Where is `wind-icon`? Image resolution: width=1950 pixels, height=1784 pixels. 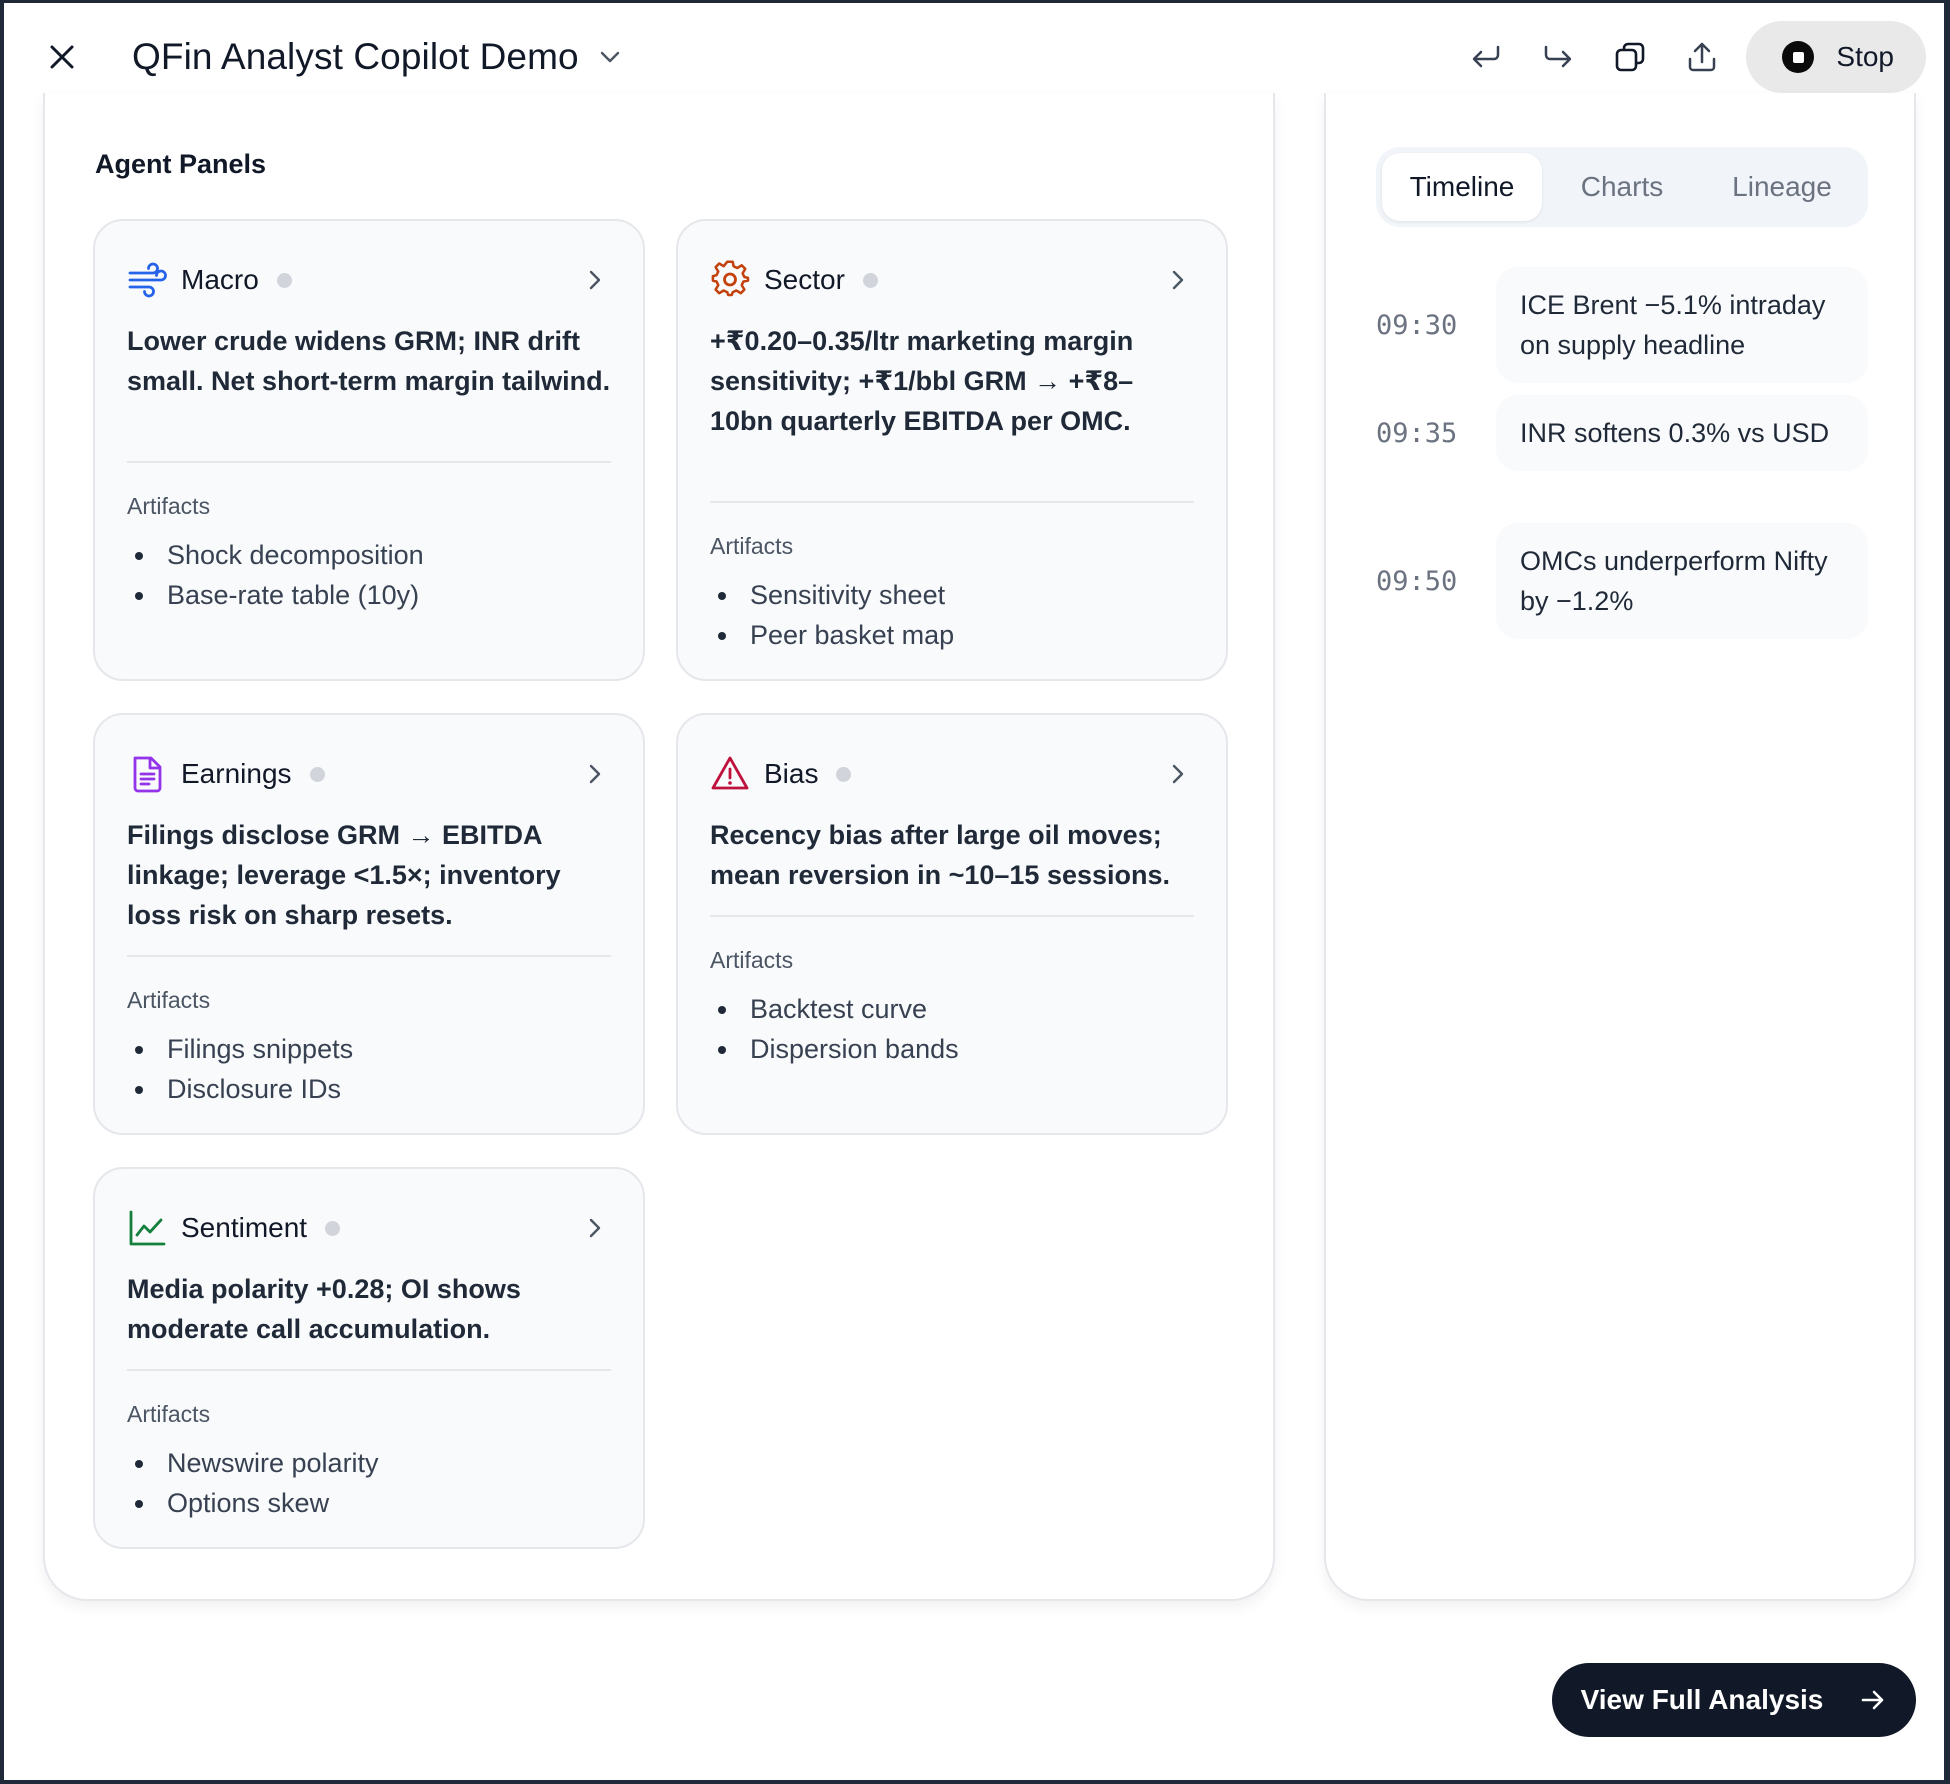 wind-icon is located at coordinates (147, 280).